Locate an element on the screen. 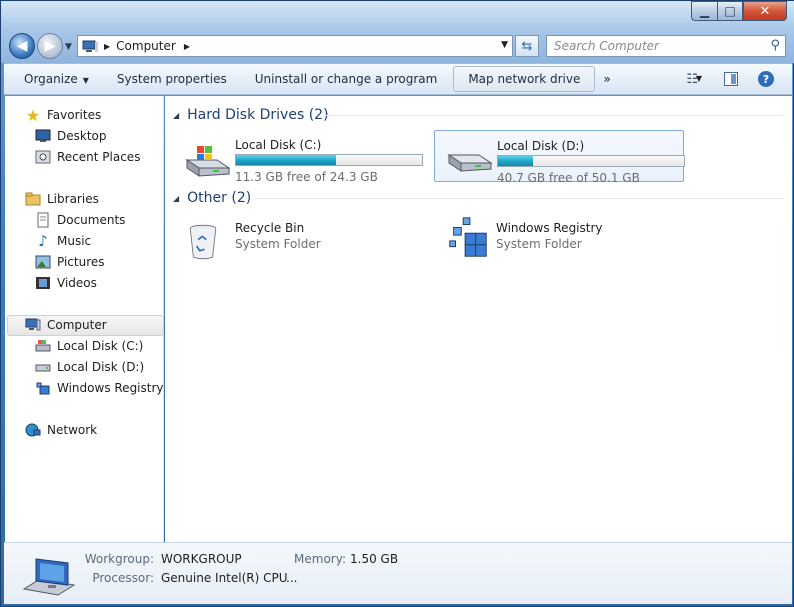  address-bar: ▶ Computer ▶ ▼ is located at coordinates (295, 46).